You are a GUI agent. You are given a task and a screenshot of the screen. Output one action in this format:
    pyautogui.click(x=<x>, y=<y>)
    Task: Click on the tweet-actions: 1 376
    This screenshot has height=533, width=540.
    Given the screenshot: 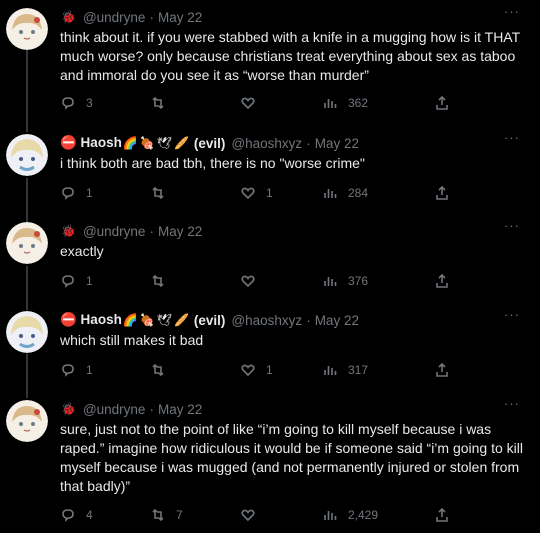 What is the action you would take?
    pyautogui.click(x=260, y=282)
    